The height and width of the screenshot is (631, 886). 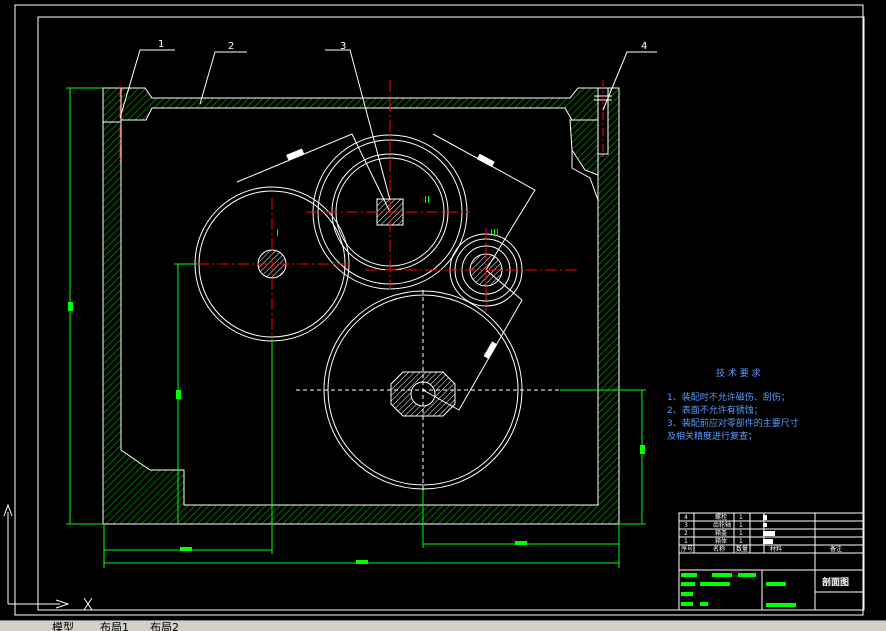 I want to click on tech-req-line-3: 3、装配前应对零部件的主要尺寸, so click(x=733, y=423).